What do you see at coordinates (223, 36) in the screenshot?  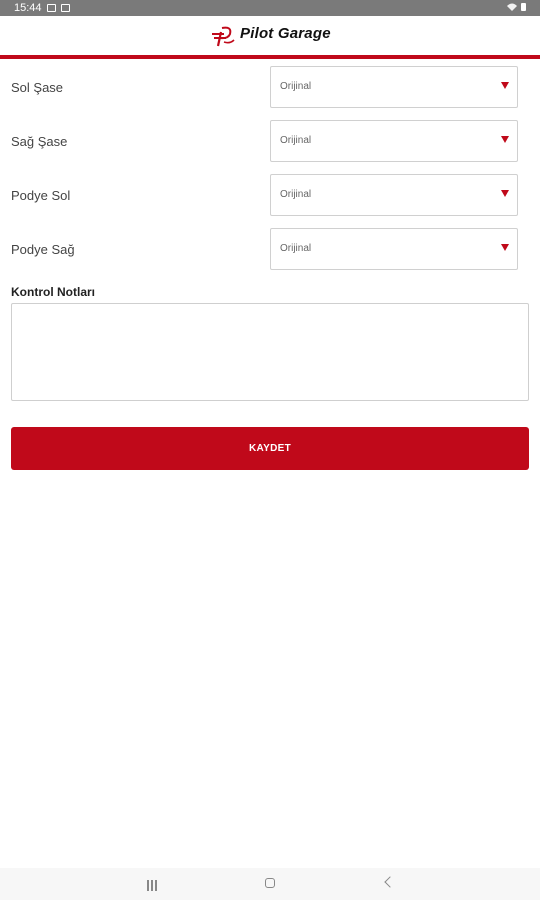 I see `logo-mark-icon` at bounding box center [223, 36].